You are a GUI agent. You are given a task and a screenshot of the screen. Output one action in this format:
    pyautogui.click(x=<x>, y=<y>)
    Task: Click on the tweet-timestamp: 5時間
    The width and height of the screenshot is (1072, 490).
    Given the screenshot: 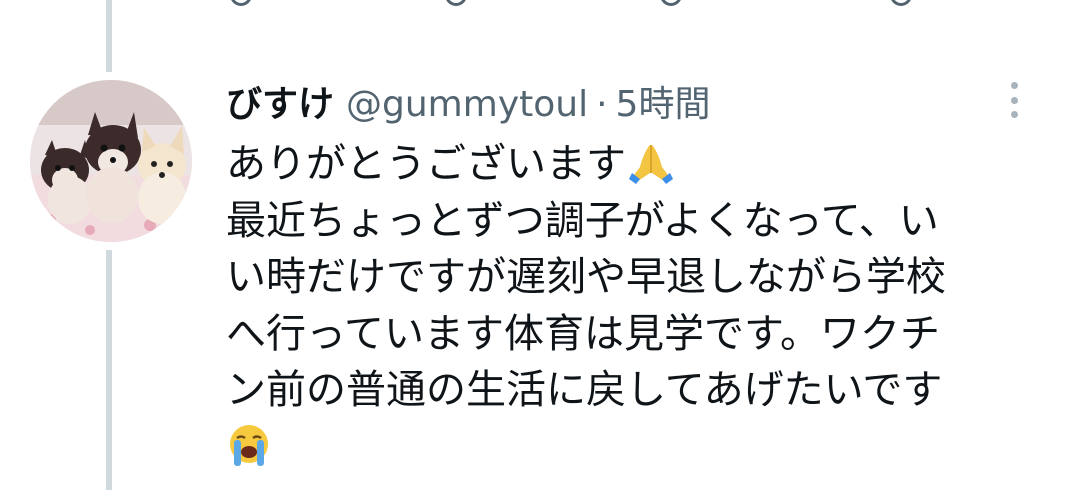 What is the action you would take?
    pyautogui.click(x=663, y=105)
    